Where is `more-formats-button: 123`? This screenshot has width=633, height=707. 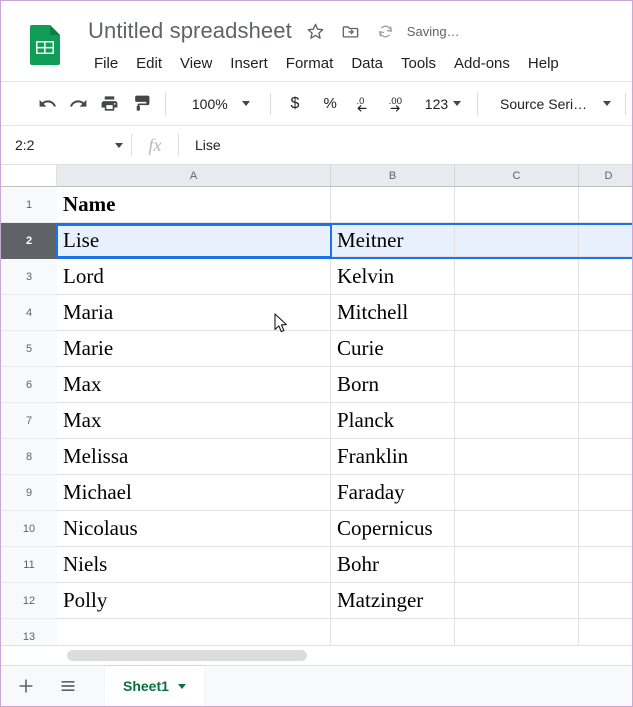
more-formats-button: 123 is located at coordinates (443, 104).